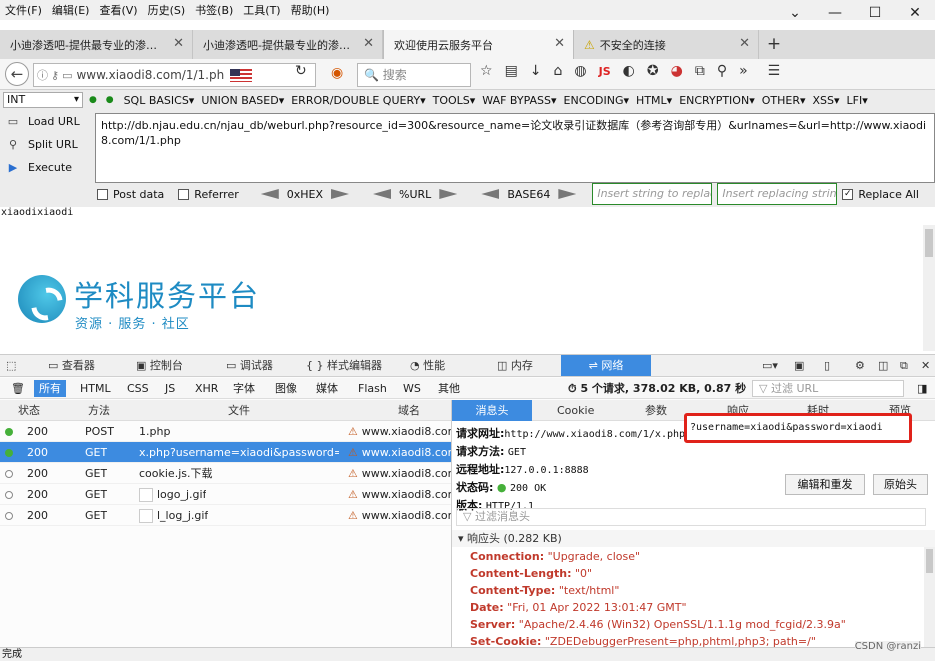 This screenshot has height=661, width=935. I want to click on menu-history: 历史(S), so click(167, 10).